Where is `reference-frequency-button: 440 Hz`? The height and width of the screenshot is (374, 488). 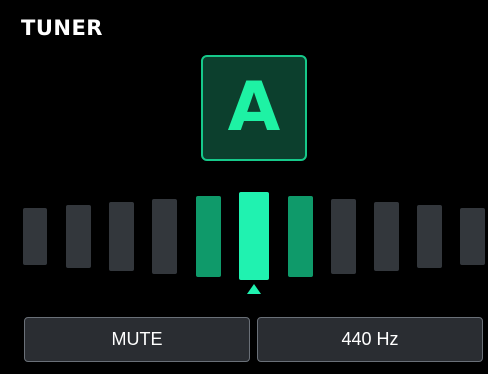 reference-frequency-button: 440 Hz is located at coordinates (370, 339).